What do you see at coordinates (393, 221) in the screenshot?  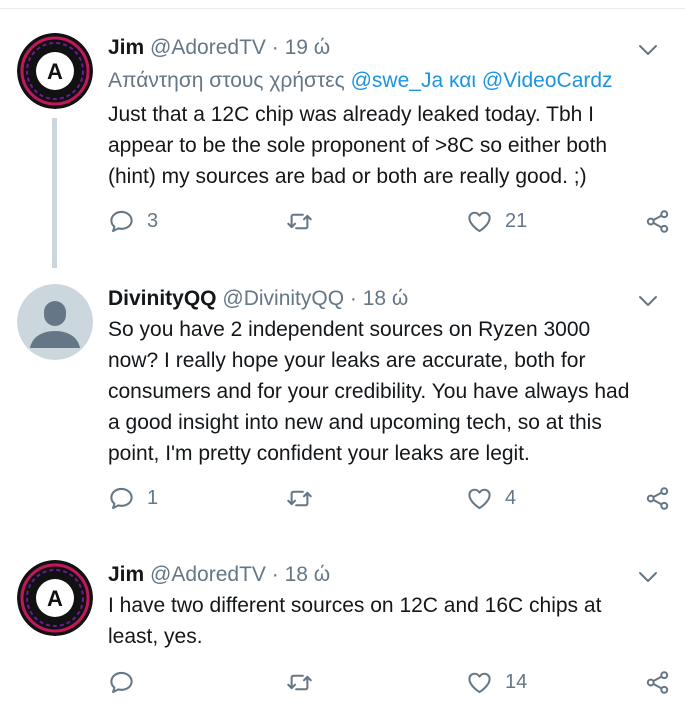 I see `tweet-actions: 3 21` at bounding box center [393, 221].